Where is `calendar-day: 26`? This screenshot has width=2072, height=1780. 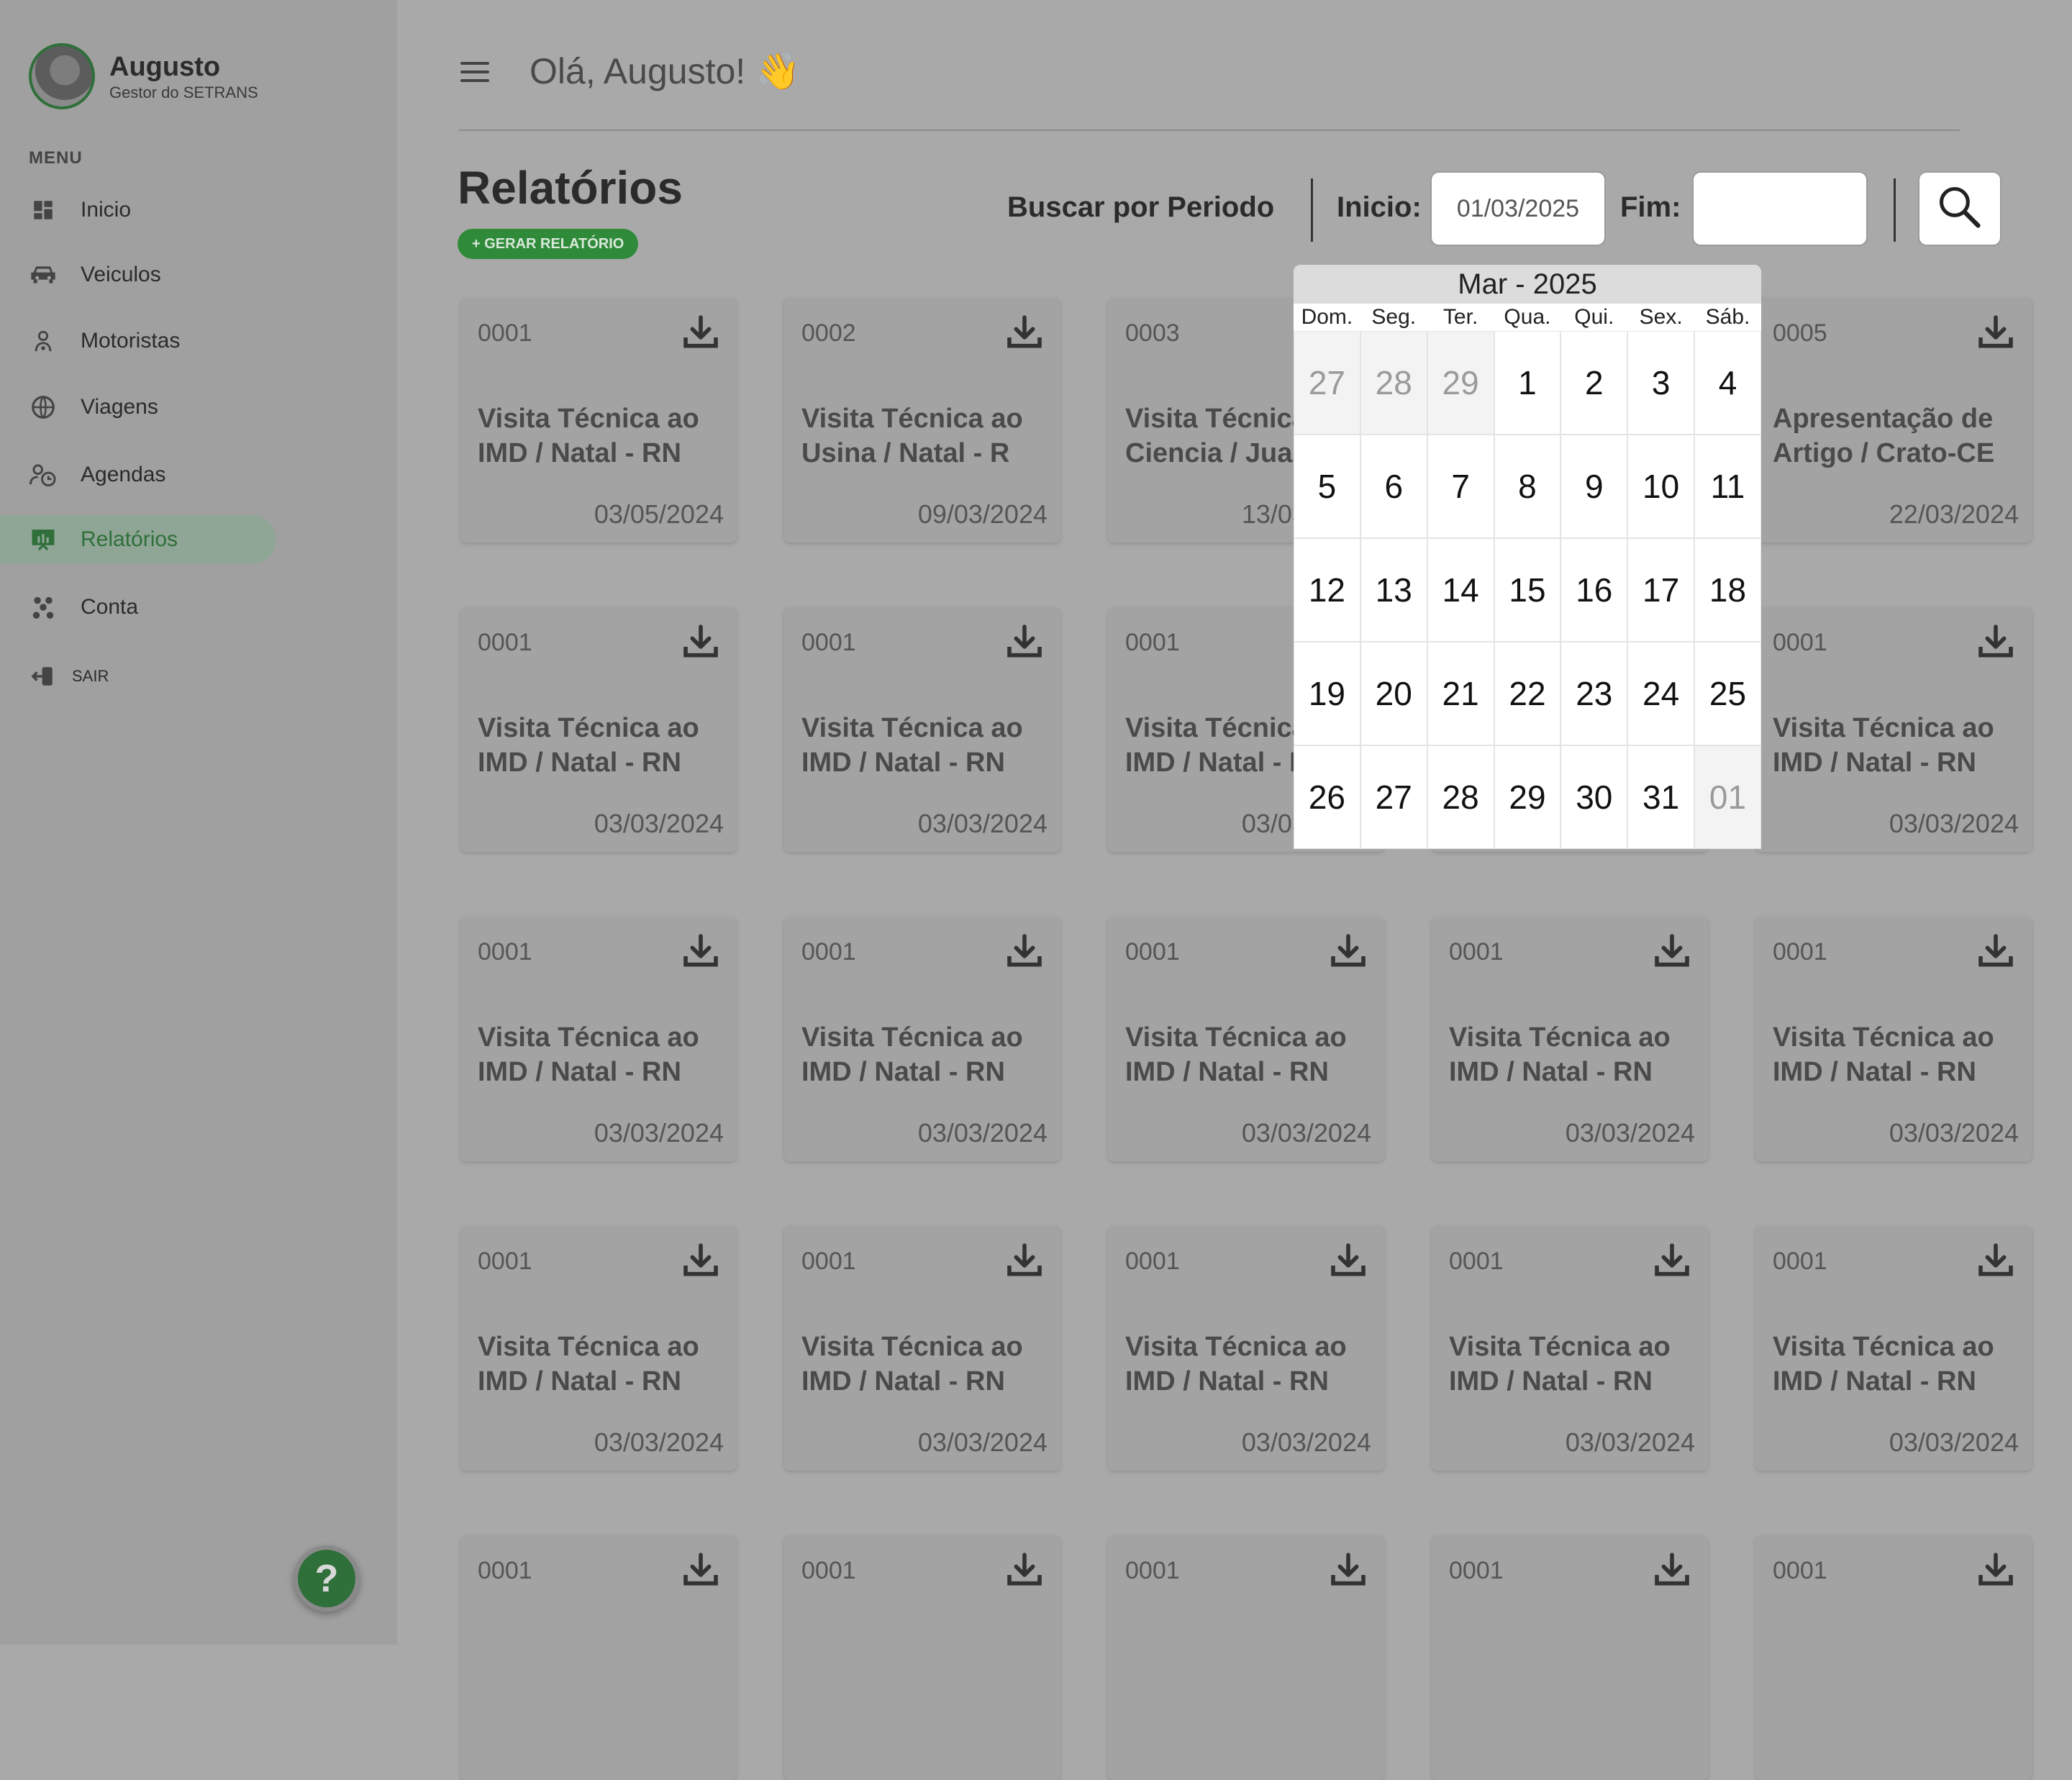 calendar-day: 26 is located at coordinates (1327, 797).